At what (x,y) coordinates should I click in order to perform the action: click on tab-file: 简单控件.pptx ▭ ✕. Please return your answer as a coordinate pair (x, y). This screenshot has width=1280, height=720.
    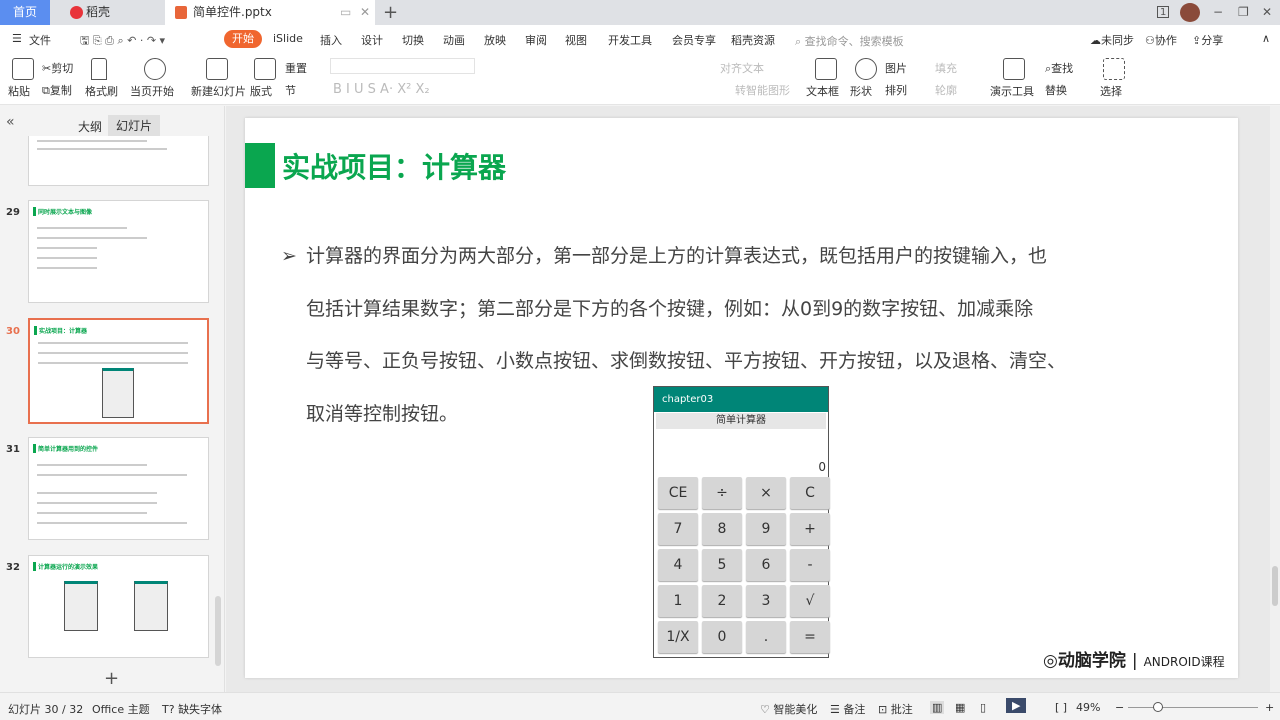
    Looking at the image, I should click on (270, 12).